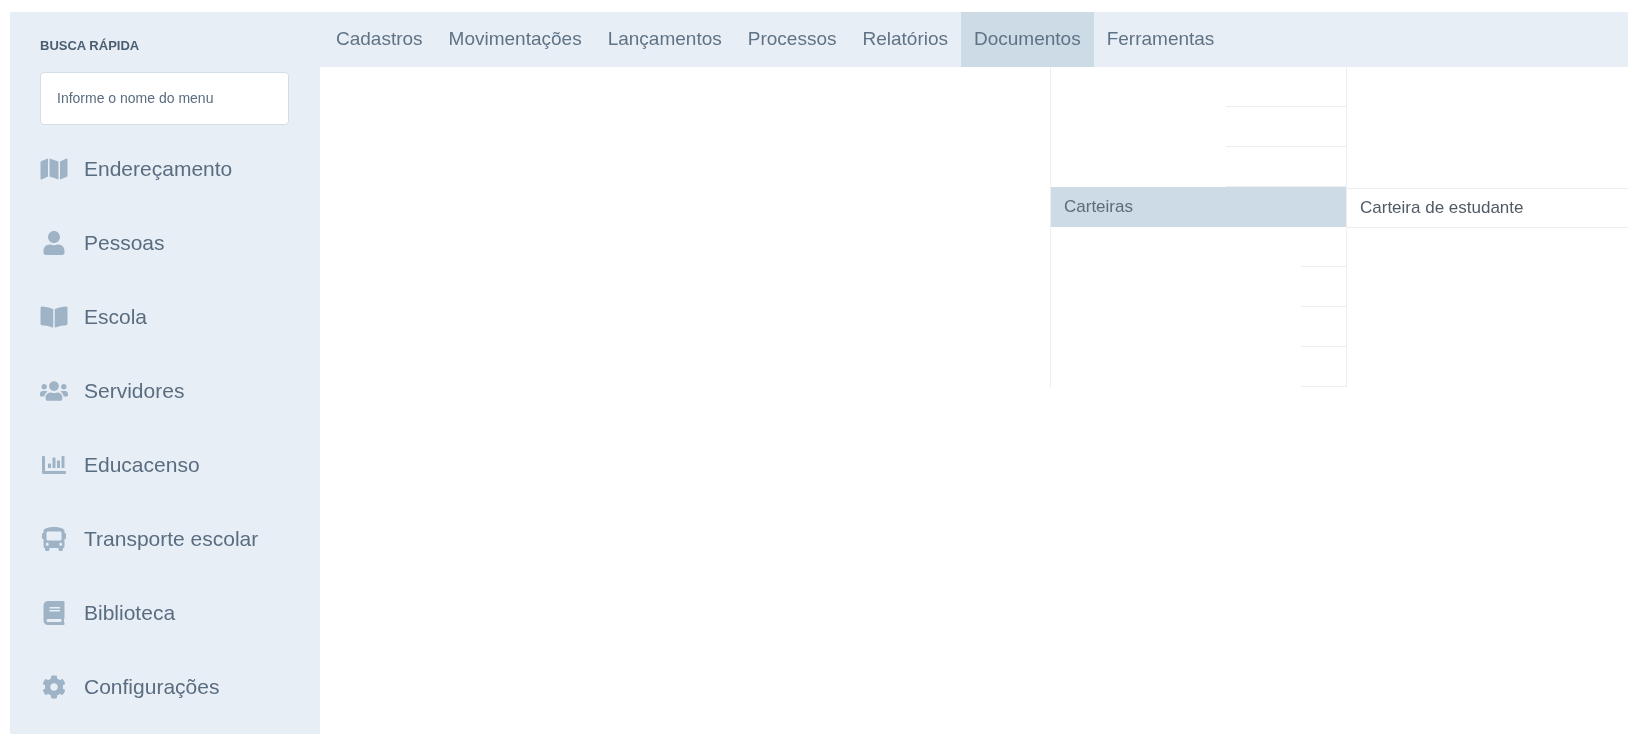 This screenshot has width=1628, height=734. What do you see at coordinates (379, 39) in the screenshot?
I see `menu-tab: Cadastros` at bounding box center [379, 39].